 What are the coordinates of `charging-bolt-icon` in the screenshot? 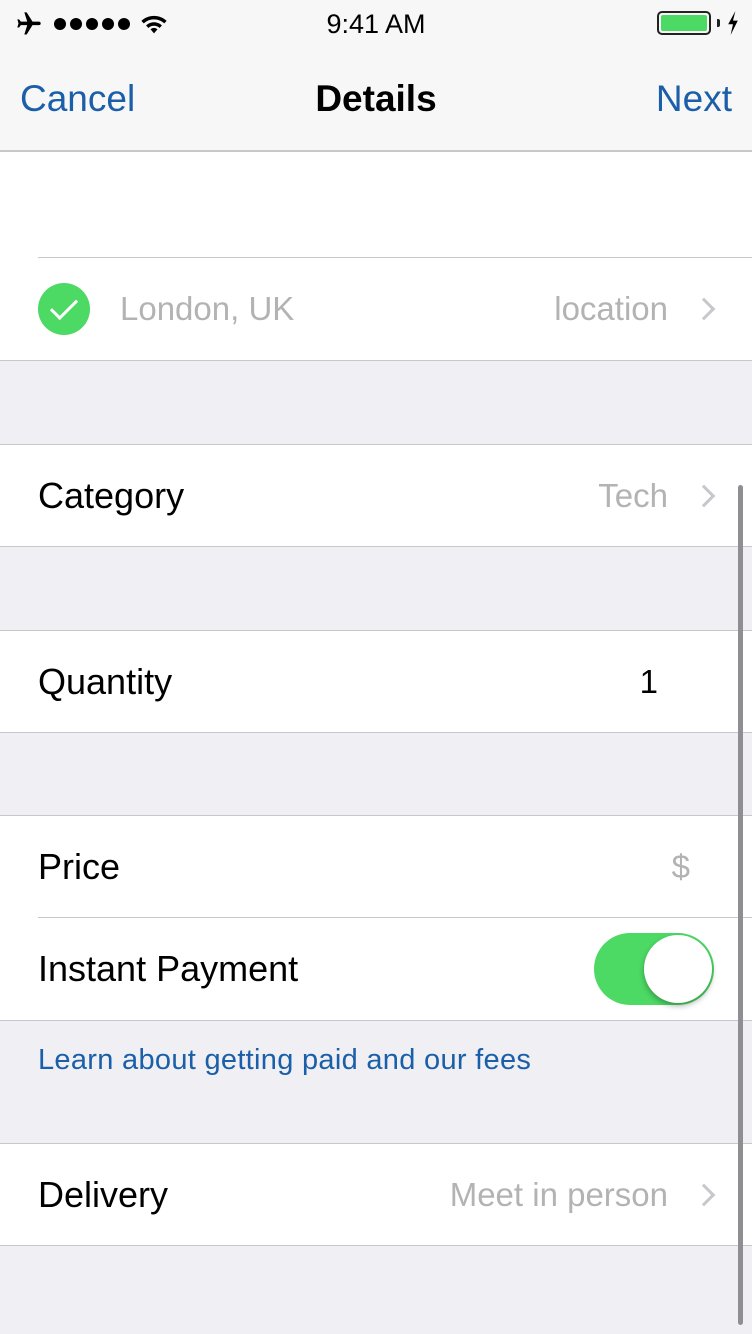 It's located at (733, 23).